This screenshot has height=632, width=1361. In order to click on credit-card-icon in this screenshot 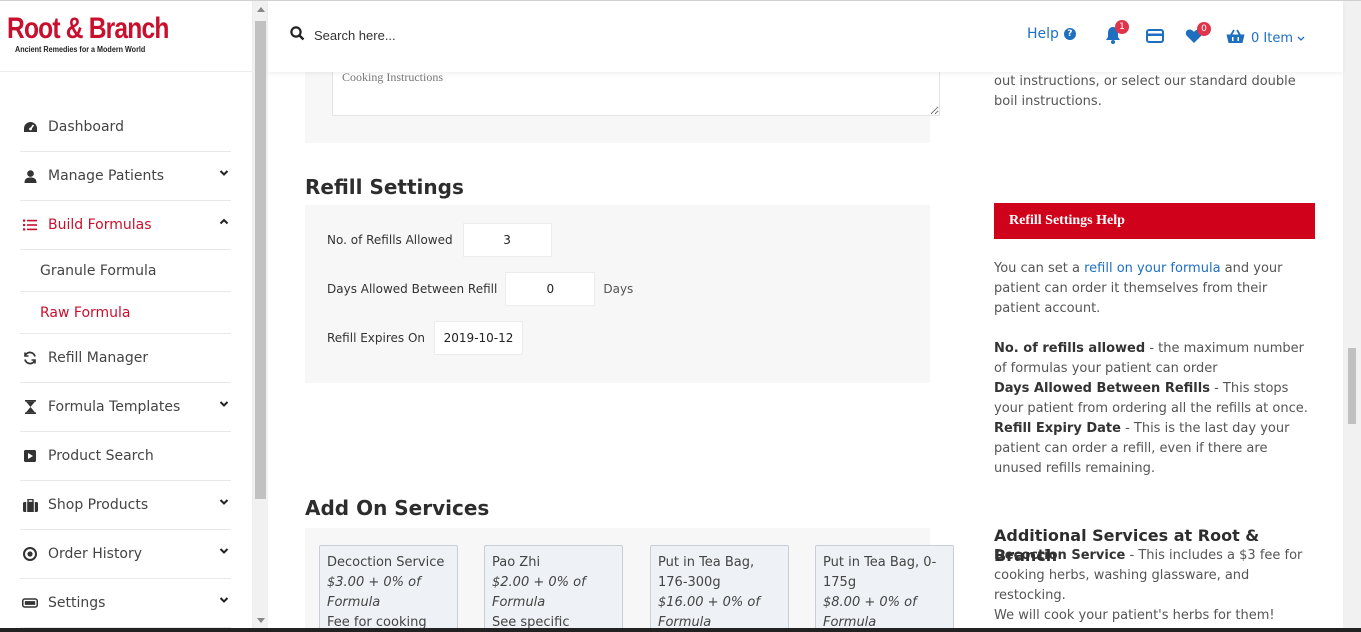, I will do `click(1155, 36)`.